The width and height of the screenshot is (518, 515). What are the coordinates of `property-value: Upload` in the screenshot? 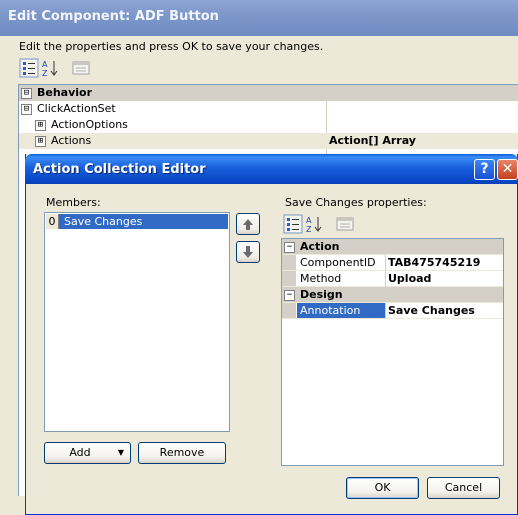 It's located at (409, 278).